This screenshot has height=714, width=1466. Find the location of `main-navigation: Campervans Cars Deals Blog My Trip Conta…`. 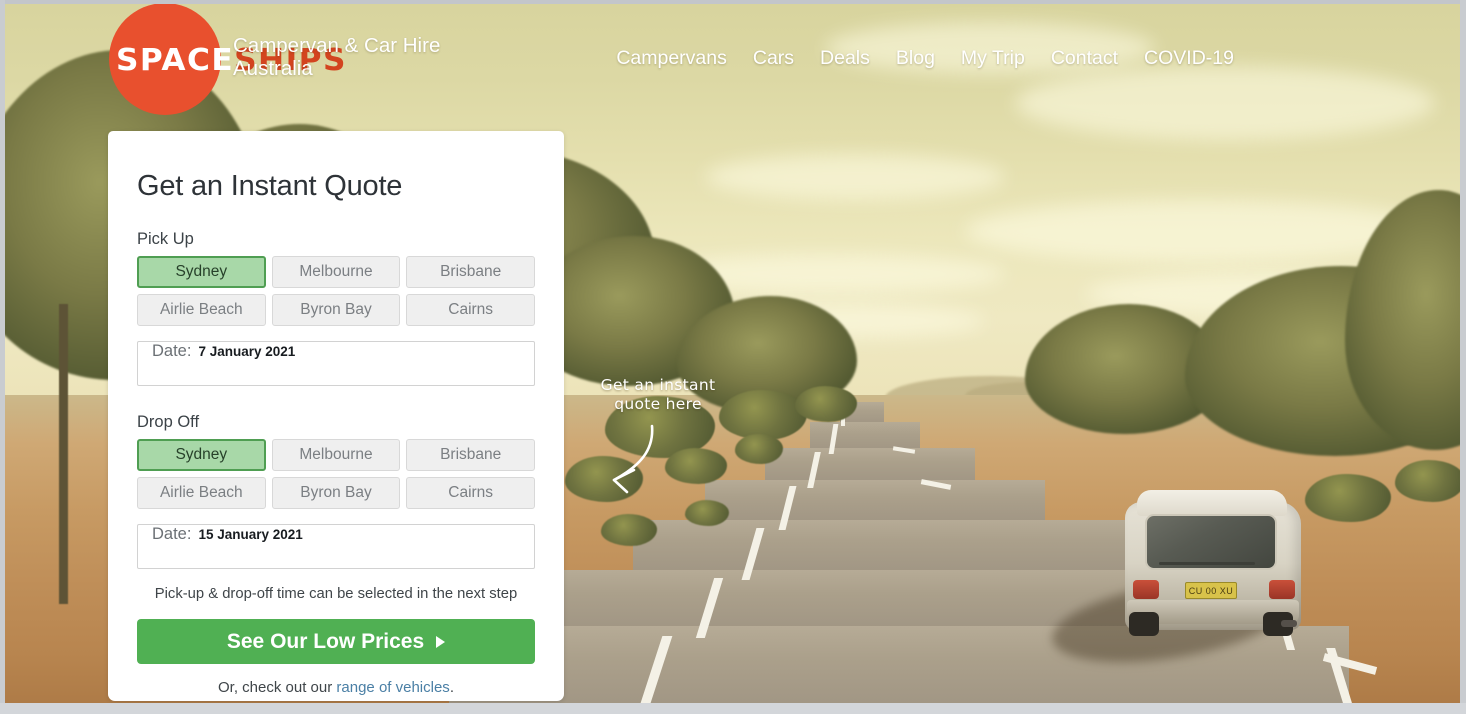

main-navigation: Campervans Cars Deals Blog My Trip Conta… is located at coordinates (925, 58).